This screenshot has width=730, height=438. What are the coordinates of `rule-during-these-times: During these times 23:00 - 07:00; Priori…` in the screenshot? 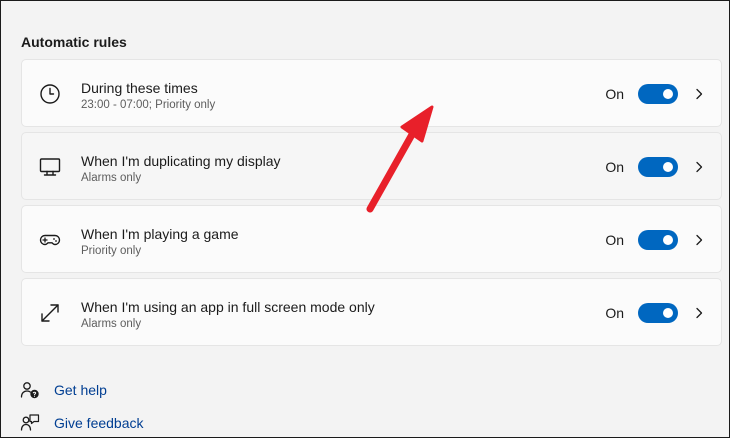 It's located at (371, 93).